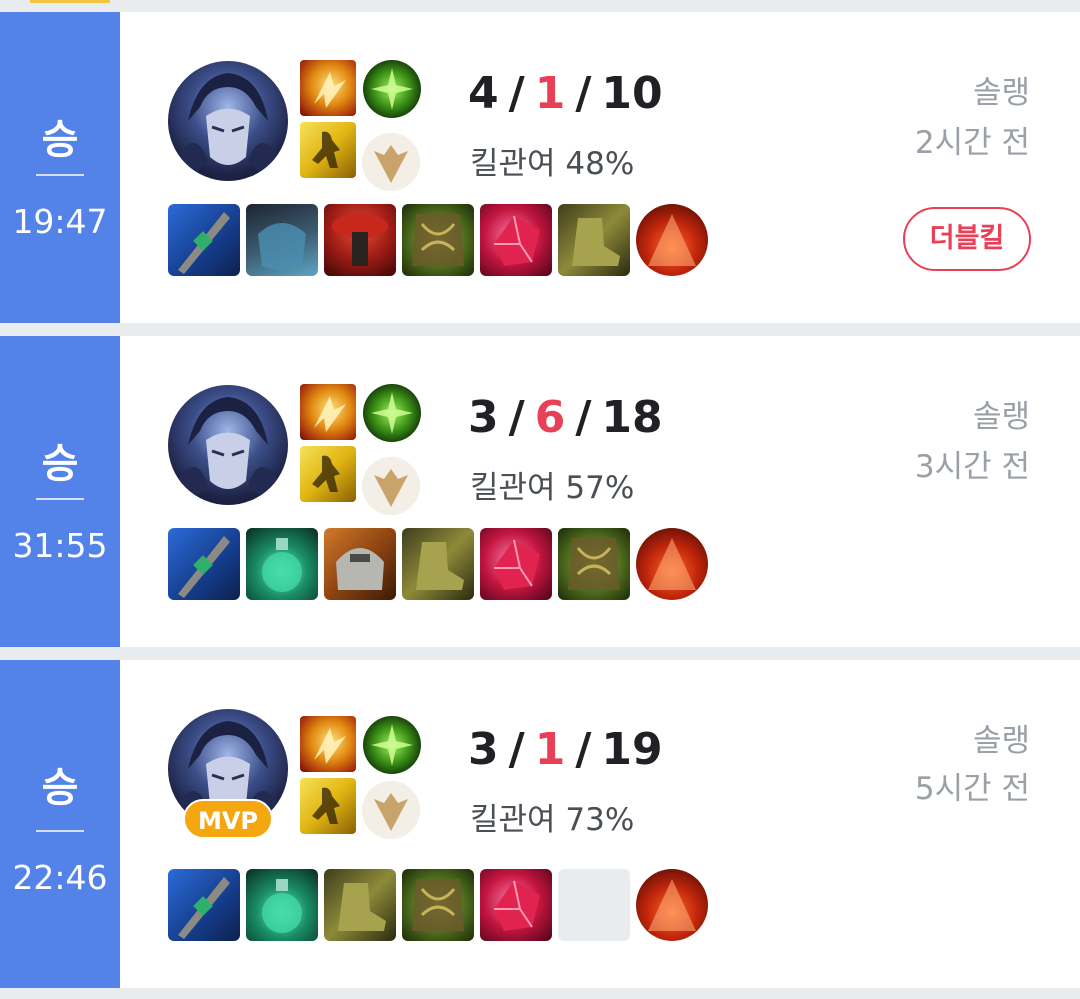  What do you see at coordinates (483, 93) in the screenshot?
I see `kills: 4` at bounding box center [483, 93].